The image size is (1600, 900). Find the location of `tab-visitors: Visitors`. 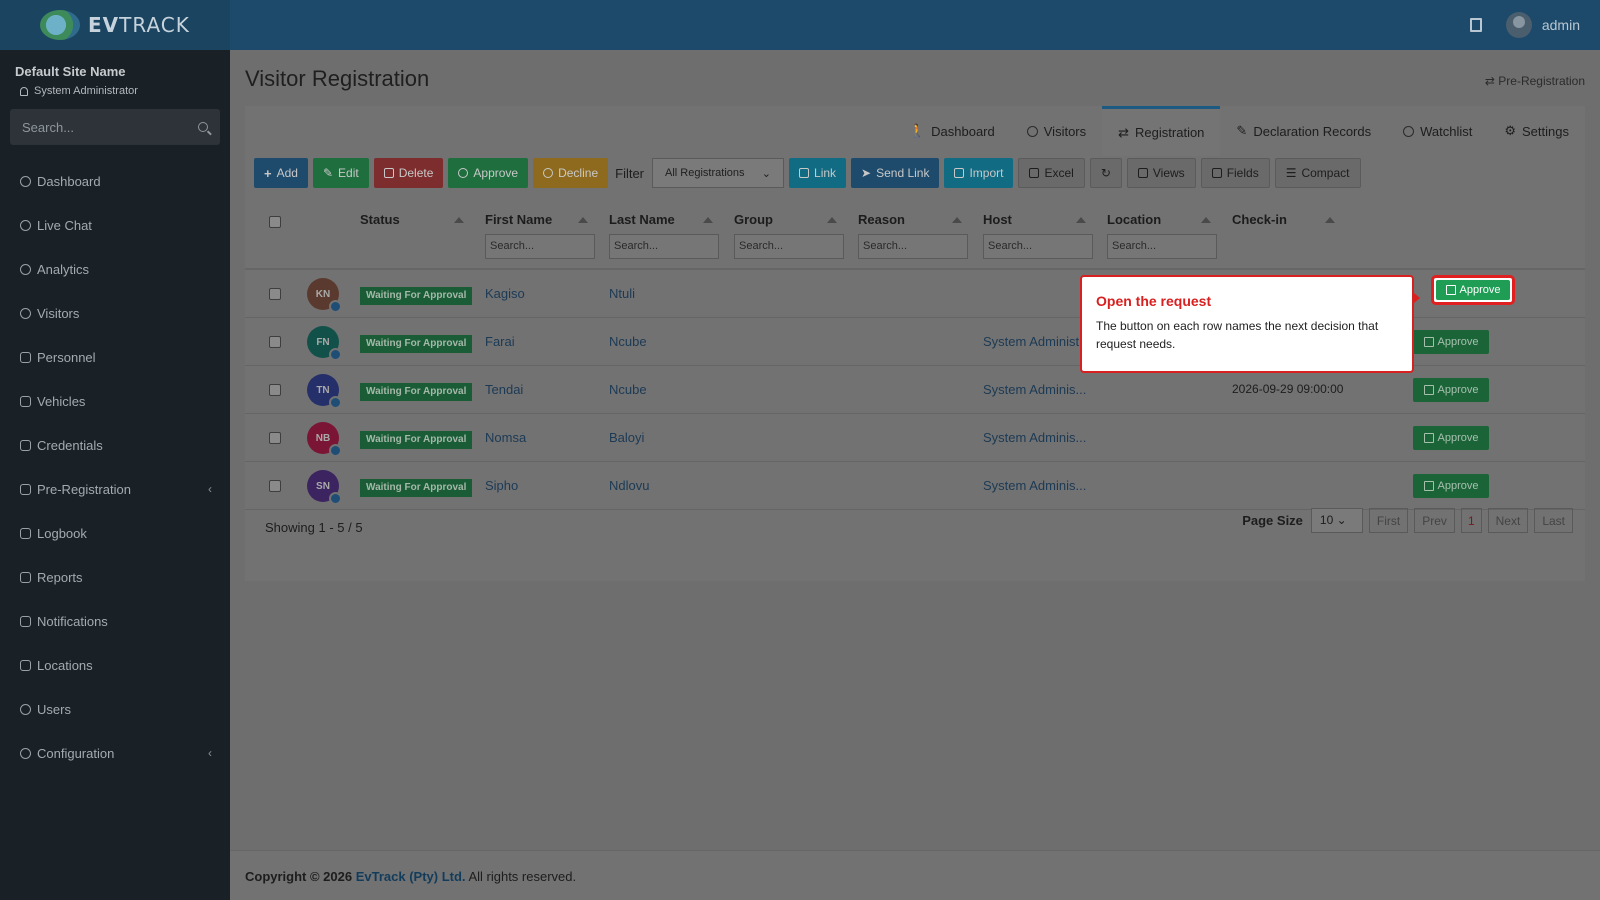

tab-visitors: Visitors is located at coordinates (1056, 131).